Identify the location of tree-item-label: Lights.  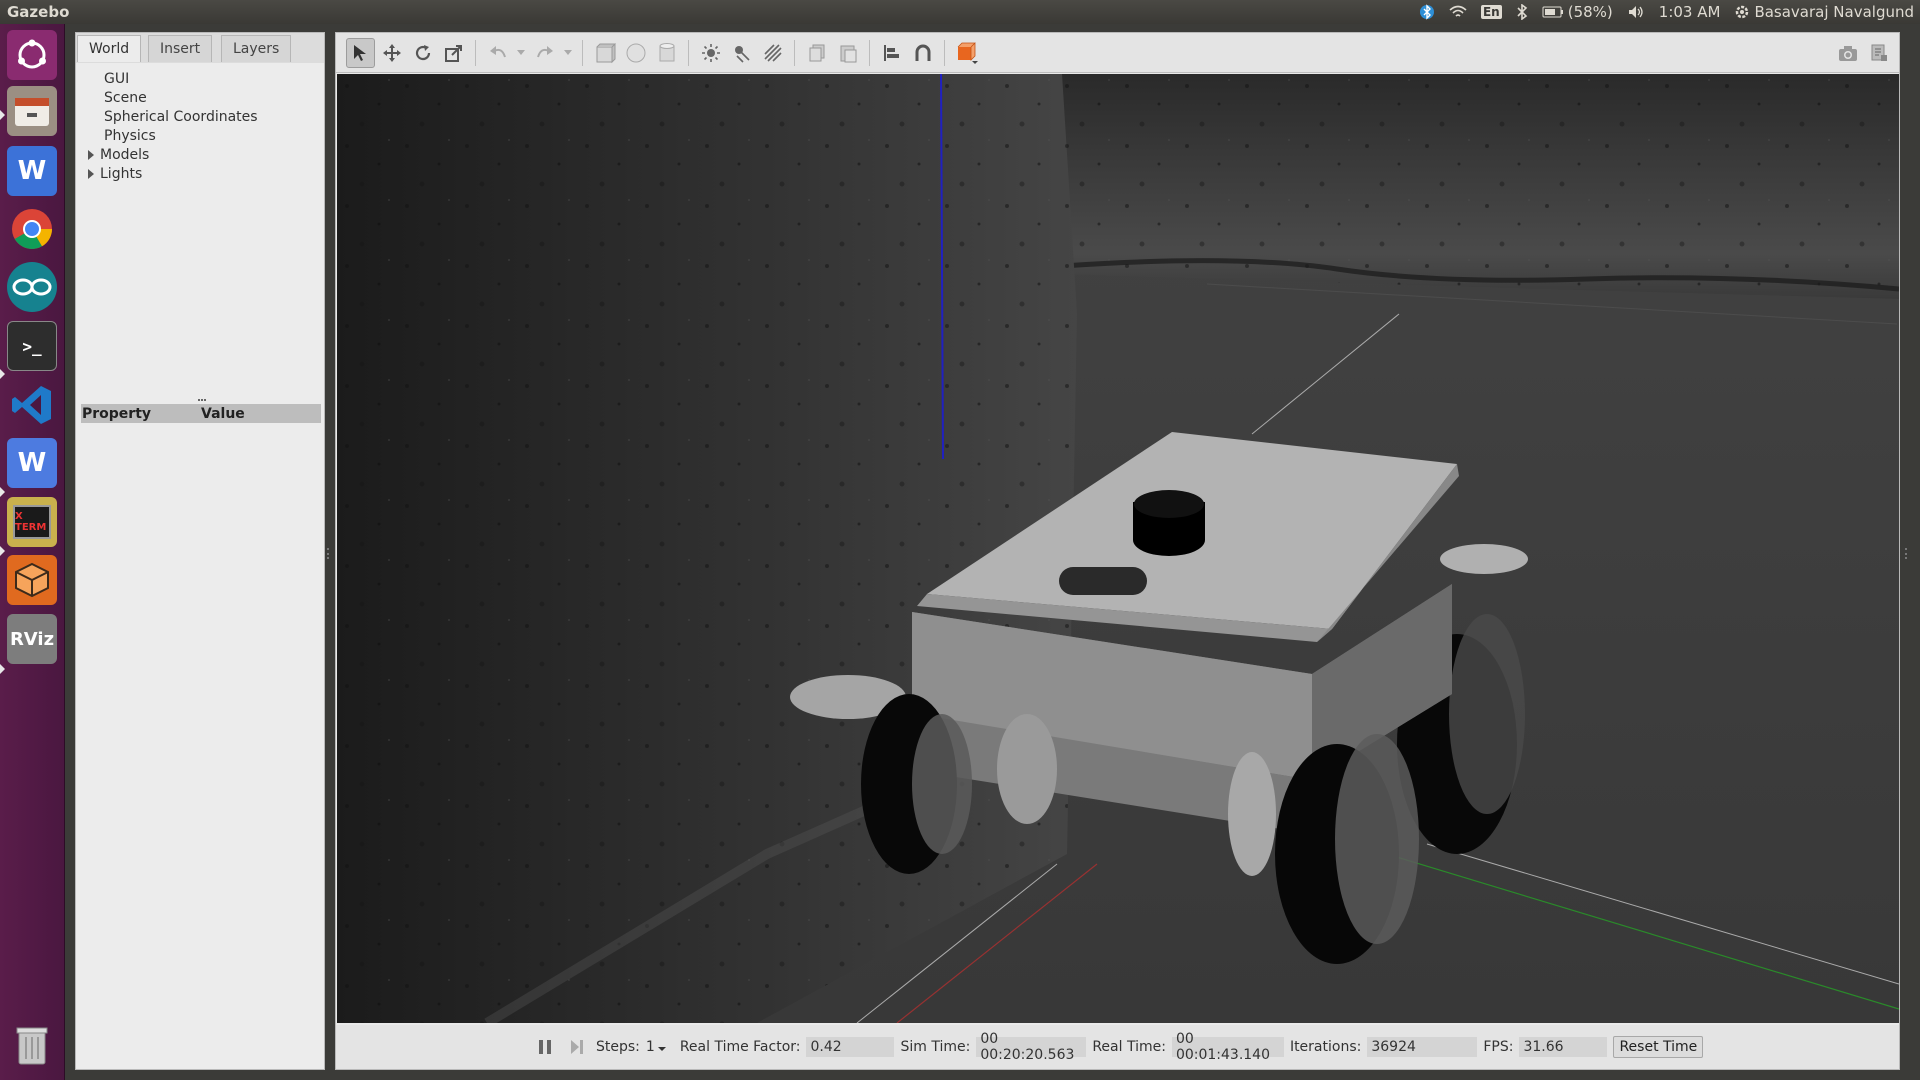
(121, 173).